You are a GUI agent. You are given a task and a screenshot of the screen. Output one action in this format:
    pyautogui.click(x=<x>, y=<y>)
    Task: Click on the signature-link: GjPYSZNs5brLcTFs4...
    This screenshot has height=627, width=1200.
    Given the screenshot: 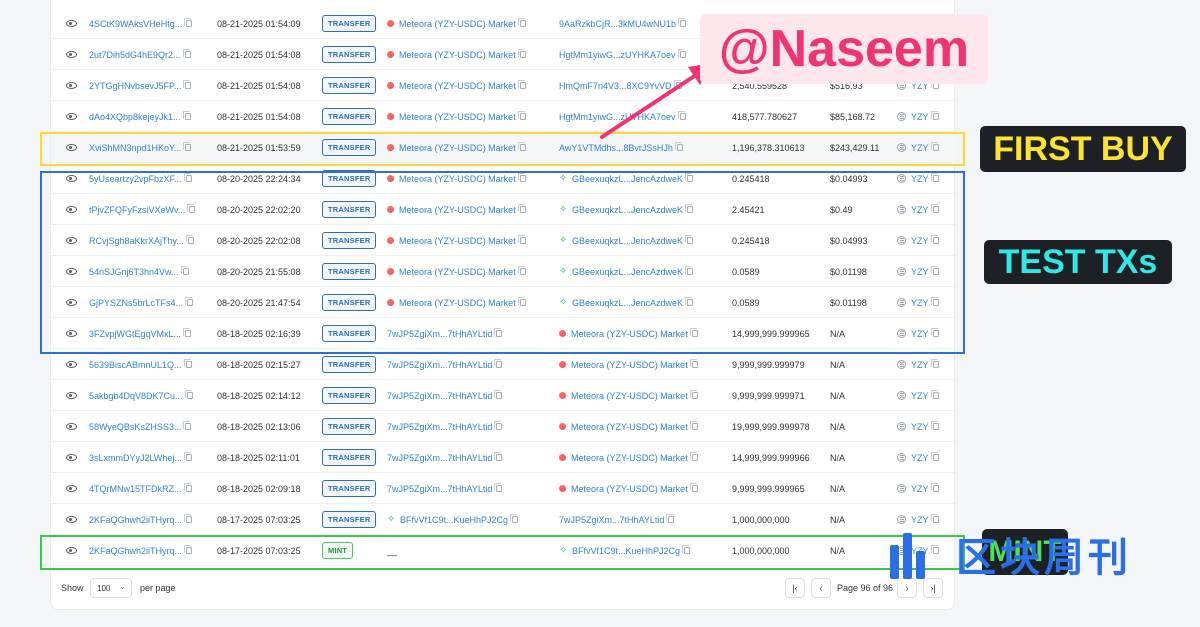 What is the action you would take?
    pyautogui.click(x=136, y=303)
    